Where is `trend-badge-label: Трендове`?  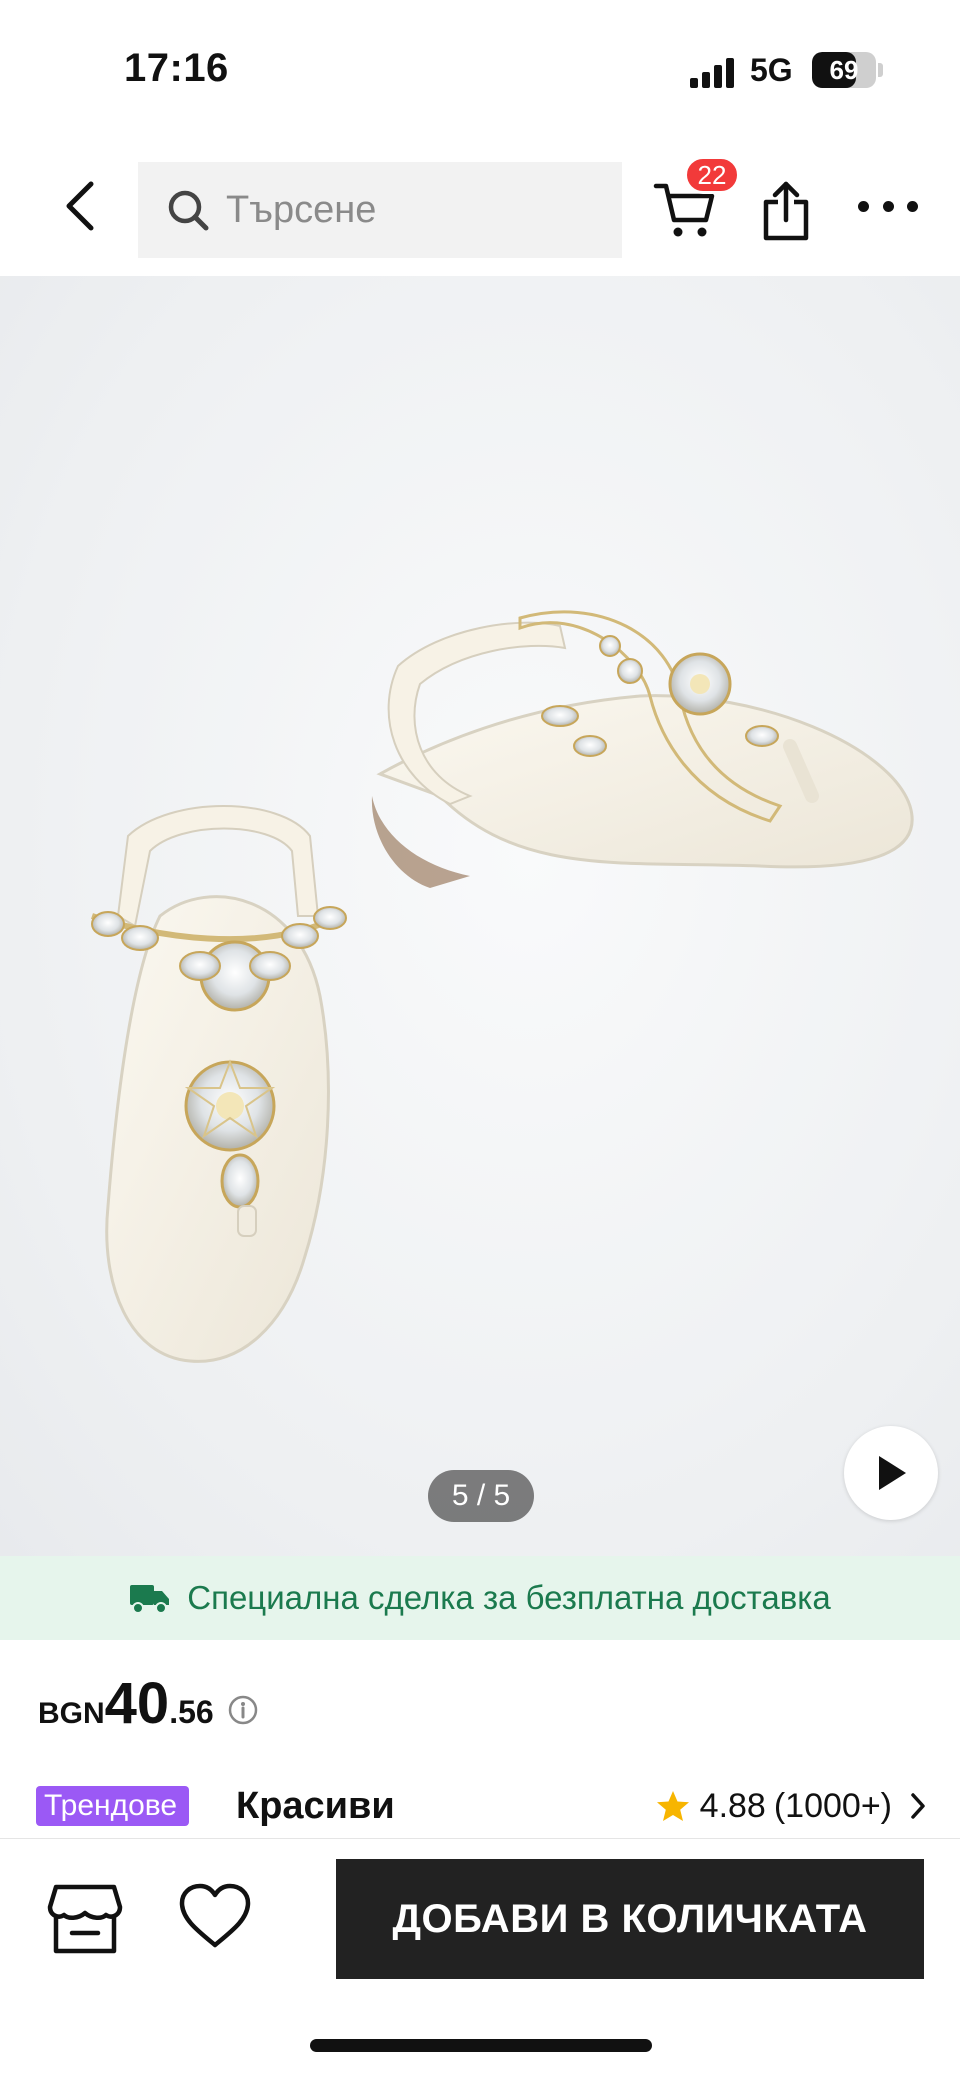
trend-badge-label: Трендове is located at coordinates (111, 1805).